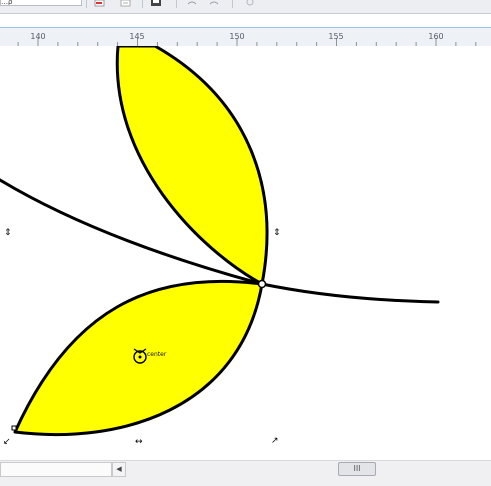  I want to click on horizontal-ruler: 140 145 150 155 160, so click(245, 37).